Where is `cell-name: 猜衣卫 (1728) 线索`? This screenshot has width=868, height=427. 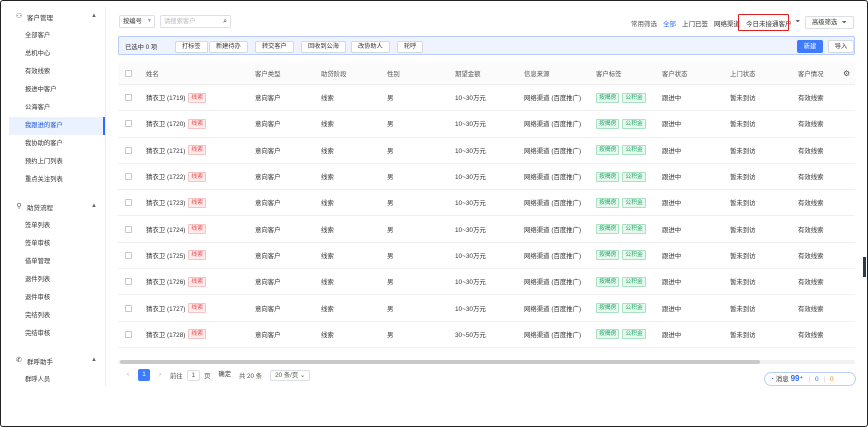
cell-name: 猜衣卫 (1728) 线索 is located at coordinates (176, 334).